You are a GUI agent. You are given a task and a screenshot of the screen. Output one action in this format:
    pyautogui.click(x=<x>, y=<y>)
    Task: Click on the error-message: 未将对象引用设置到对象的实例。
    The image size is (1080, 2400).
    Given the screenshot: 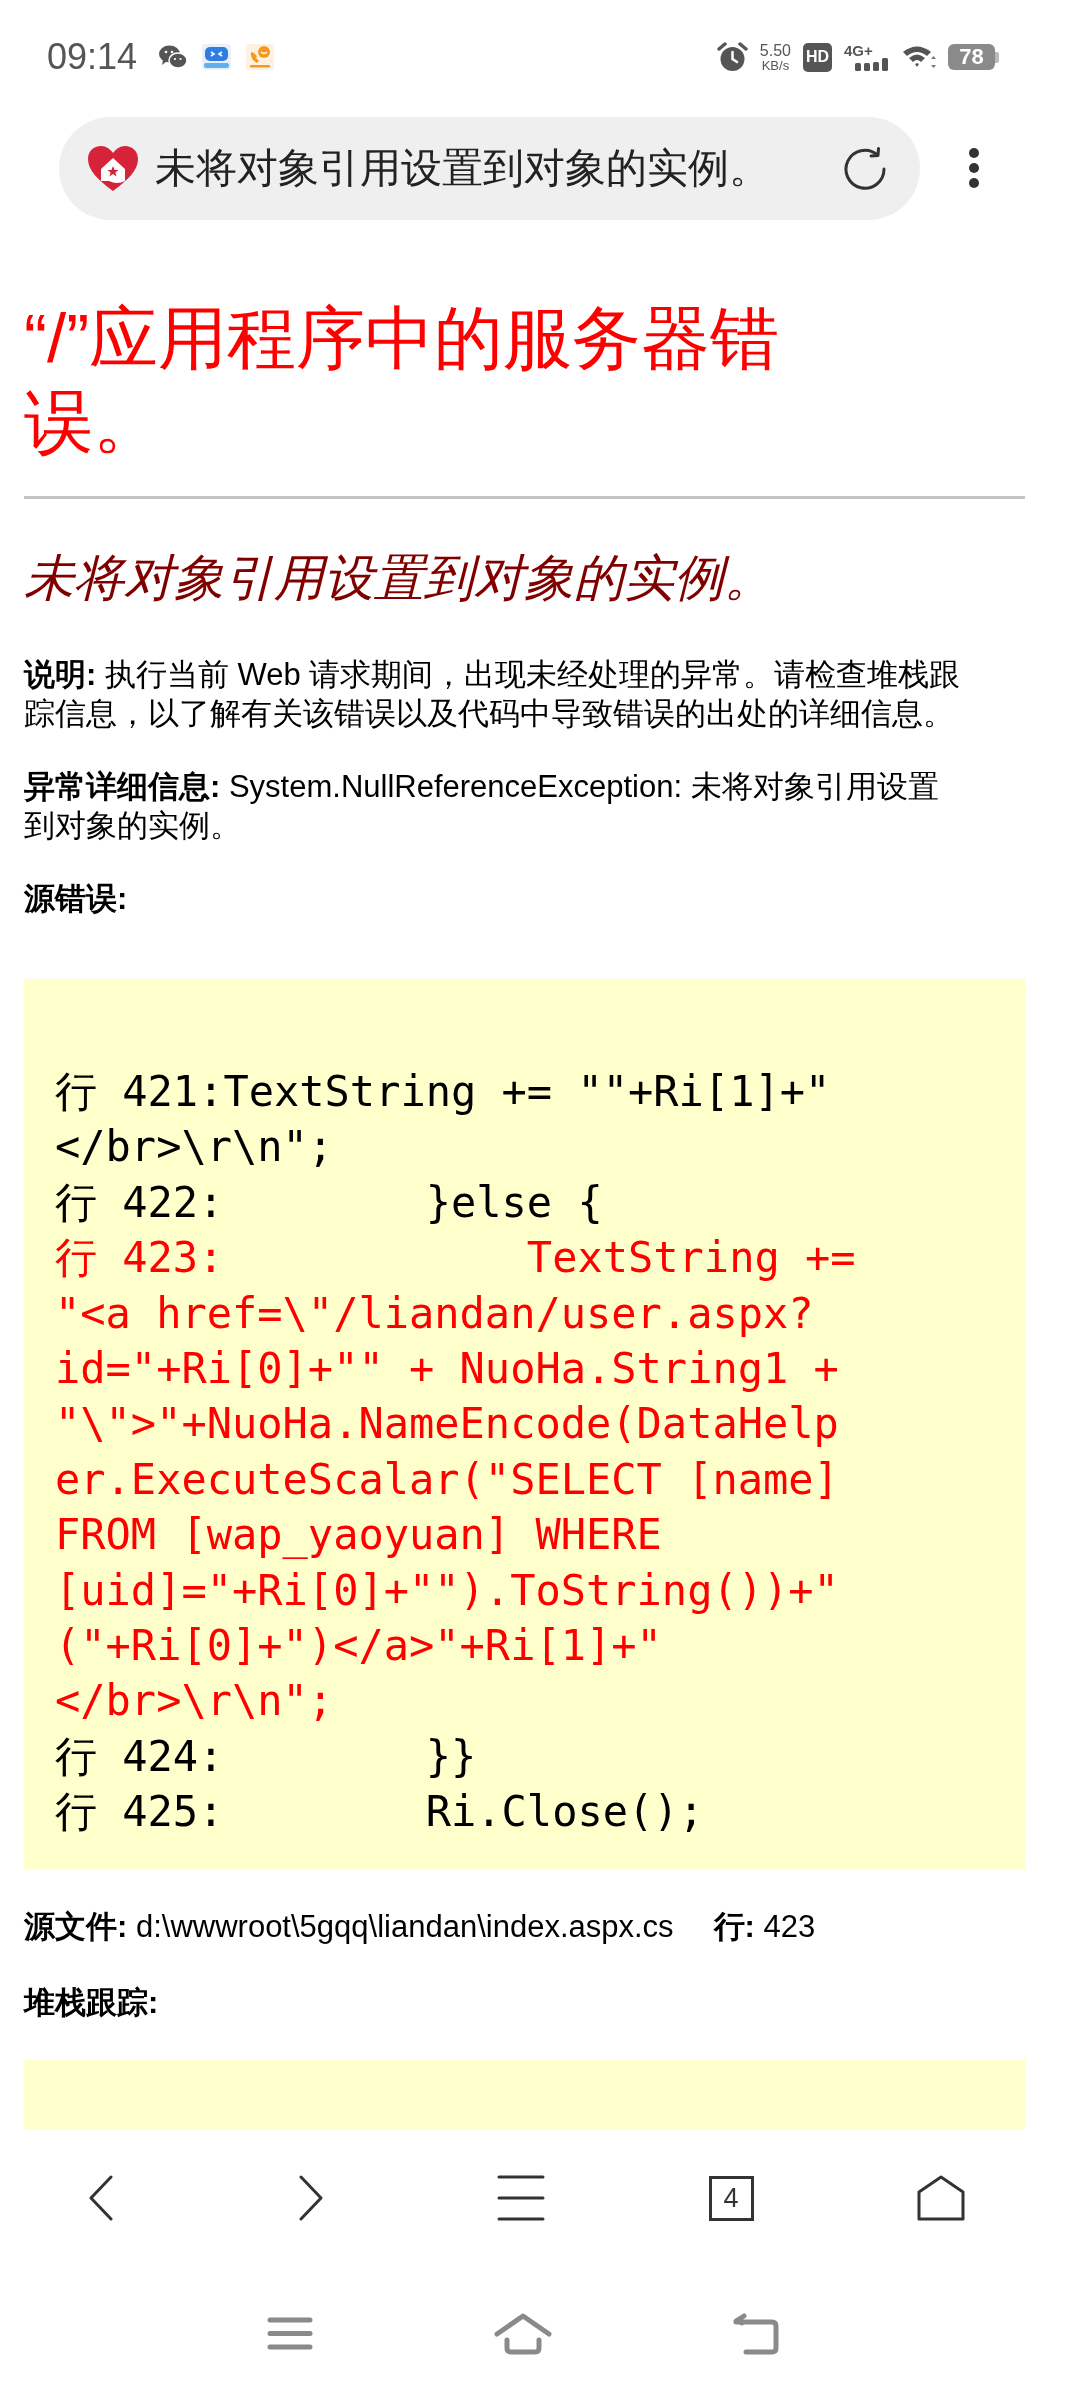 What is the action you would take?
    pyautogui.click(x=399, y=578)
    